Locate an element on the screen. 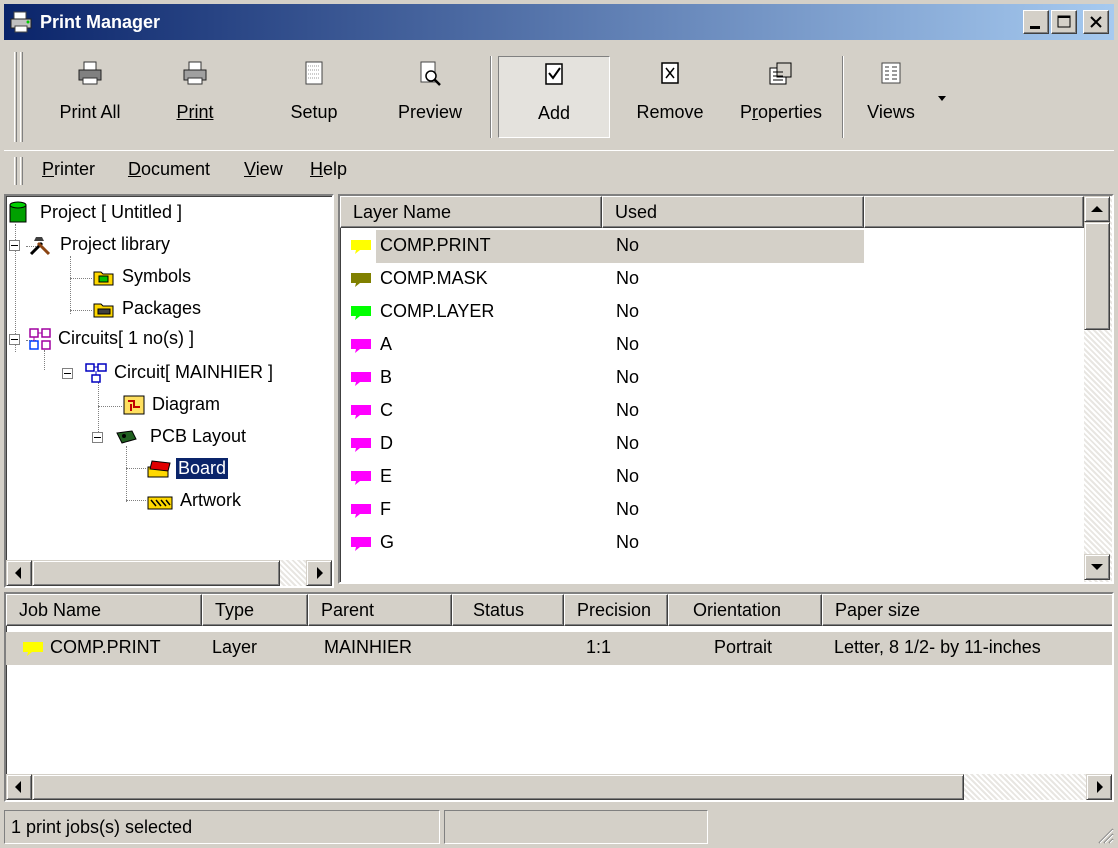 Image resolution: width=1118 pixels, height=848 pixels. minimize-button is located at coordinates (1036, 22).